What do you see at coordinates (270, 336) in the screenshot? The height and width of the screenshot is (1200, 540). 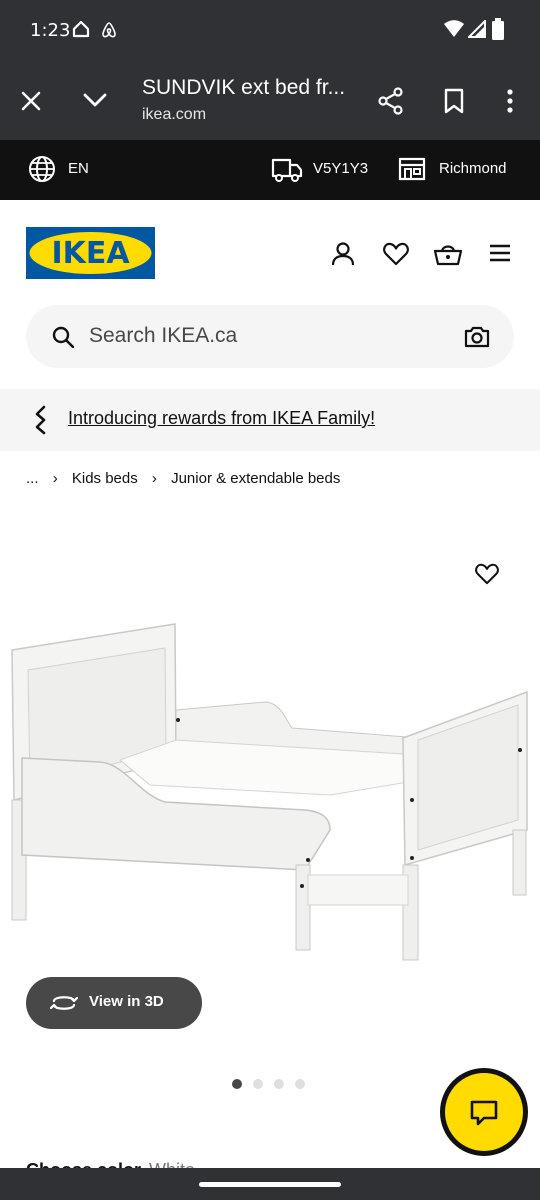 I see `search-bar: Search IKEA.ca` at bounding box center [270, 336].